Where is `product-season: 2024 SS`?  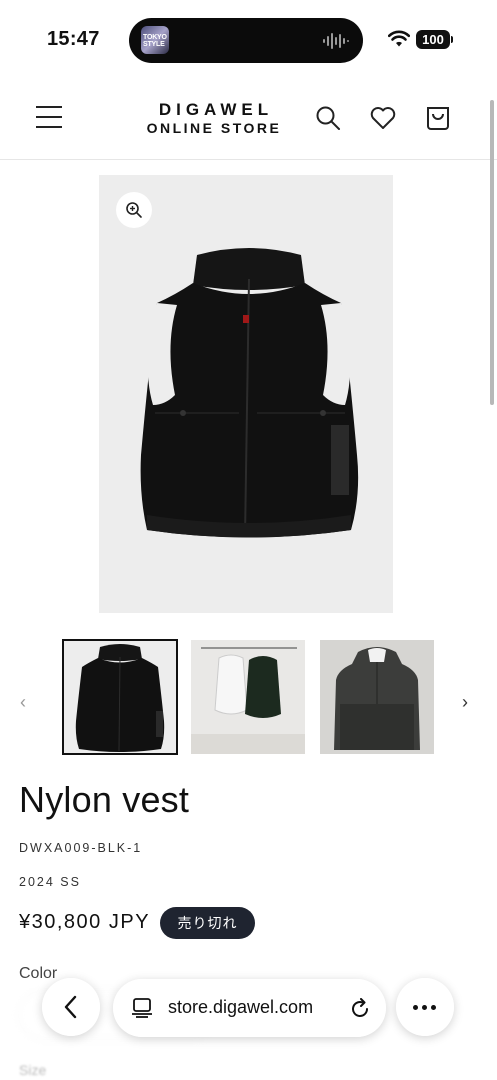
product-season: 2024 SS is located at coordinates (50, 882).